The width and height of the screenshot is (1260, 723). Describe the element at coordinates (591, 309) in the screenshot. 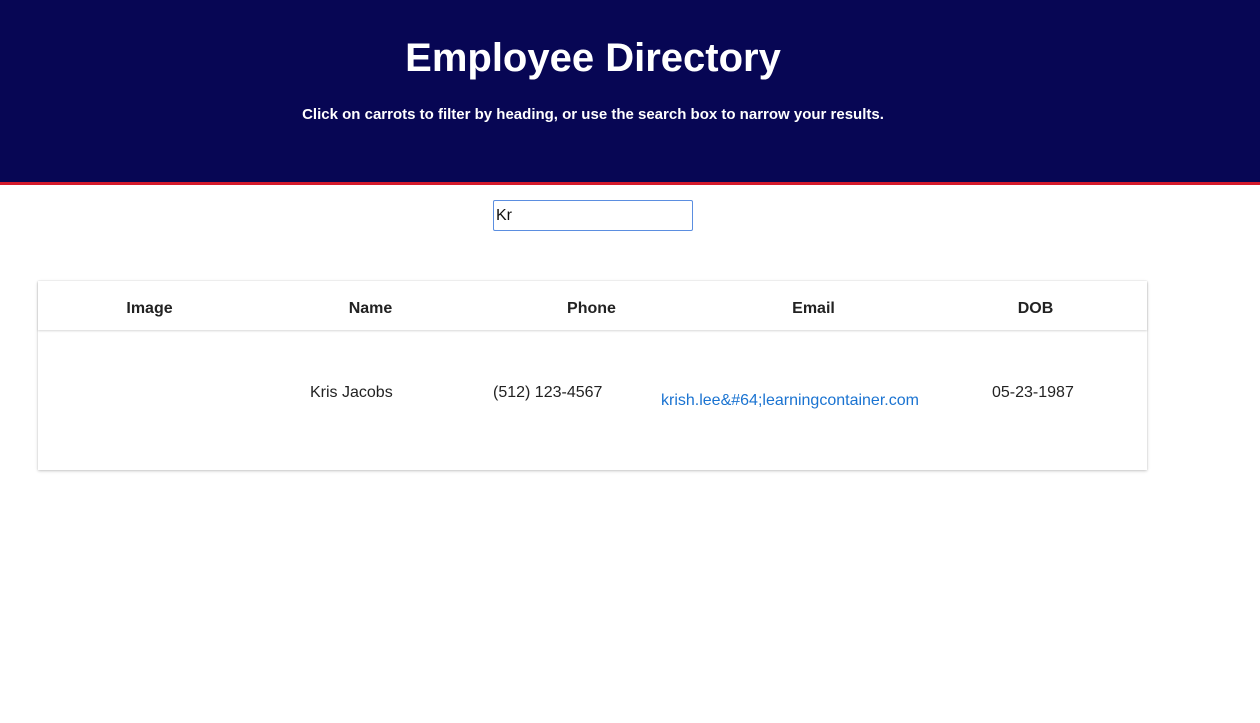

I see `column-header-phone: Phone` at that location.